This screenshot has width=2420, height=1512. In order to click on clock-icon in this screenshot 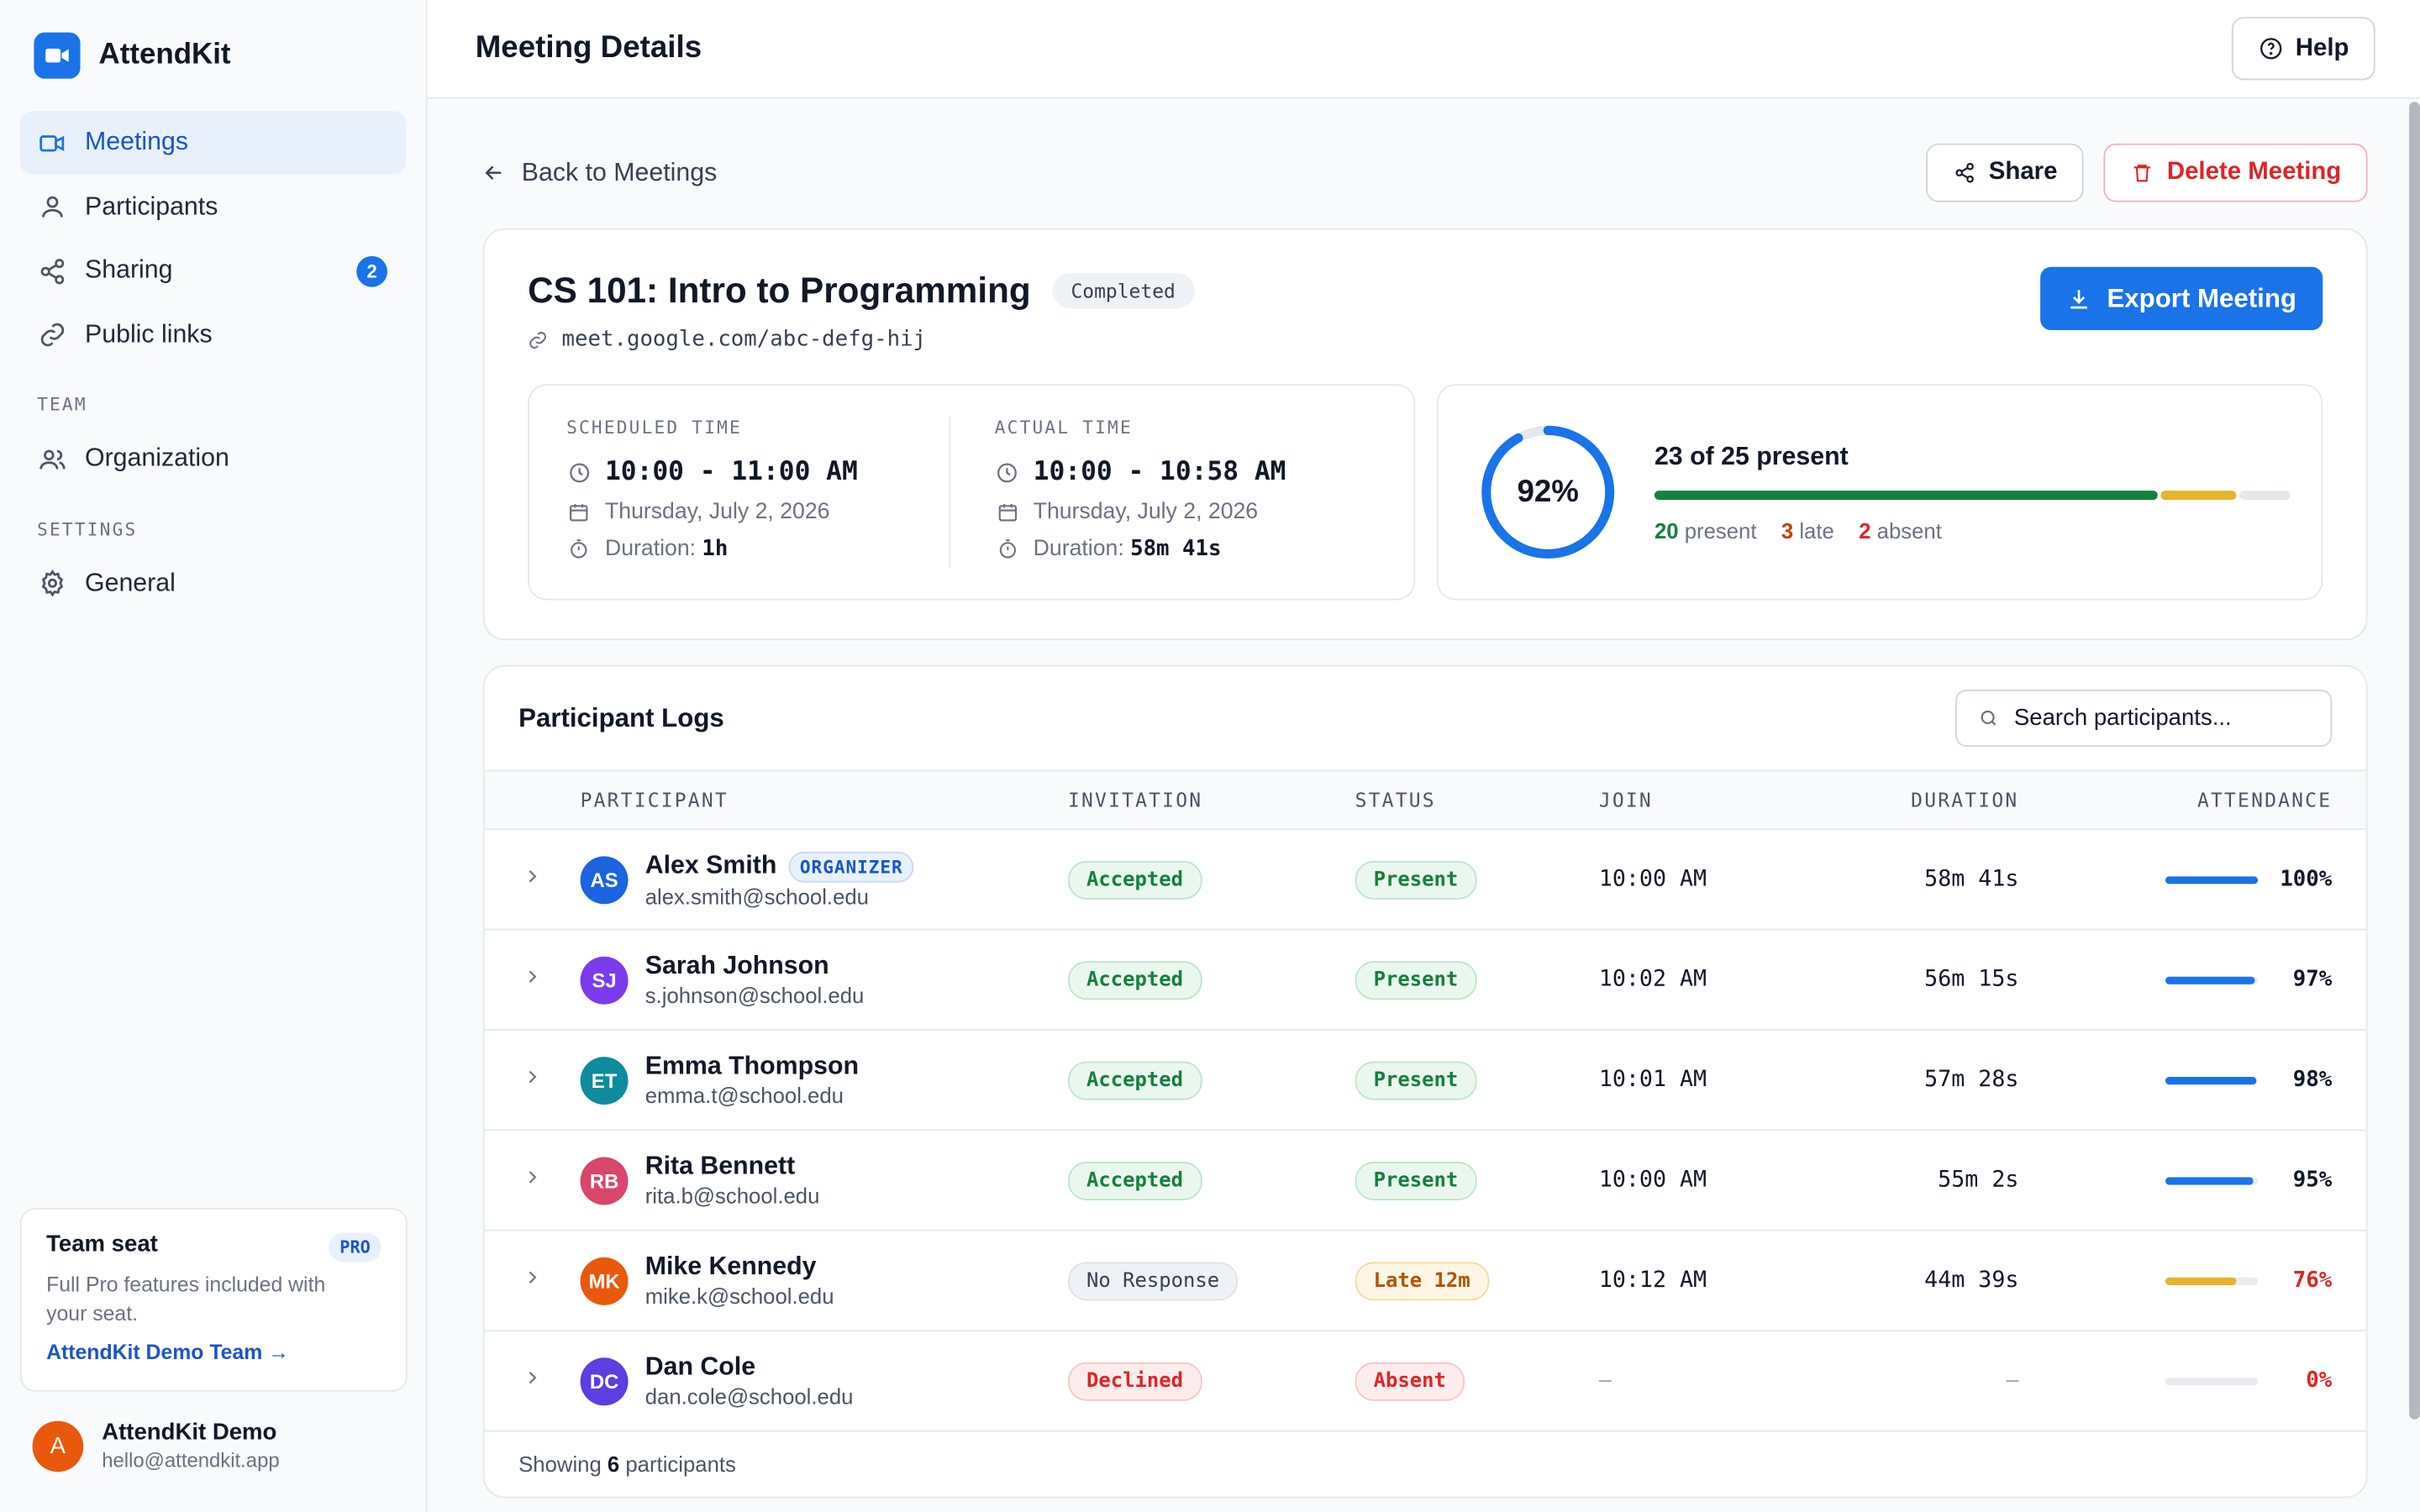, I will do `click(578, 471)`.